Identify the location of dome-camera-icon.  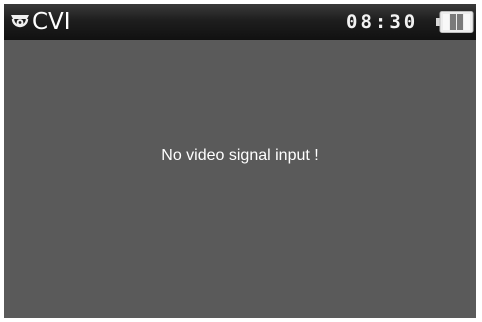
(20, 21).